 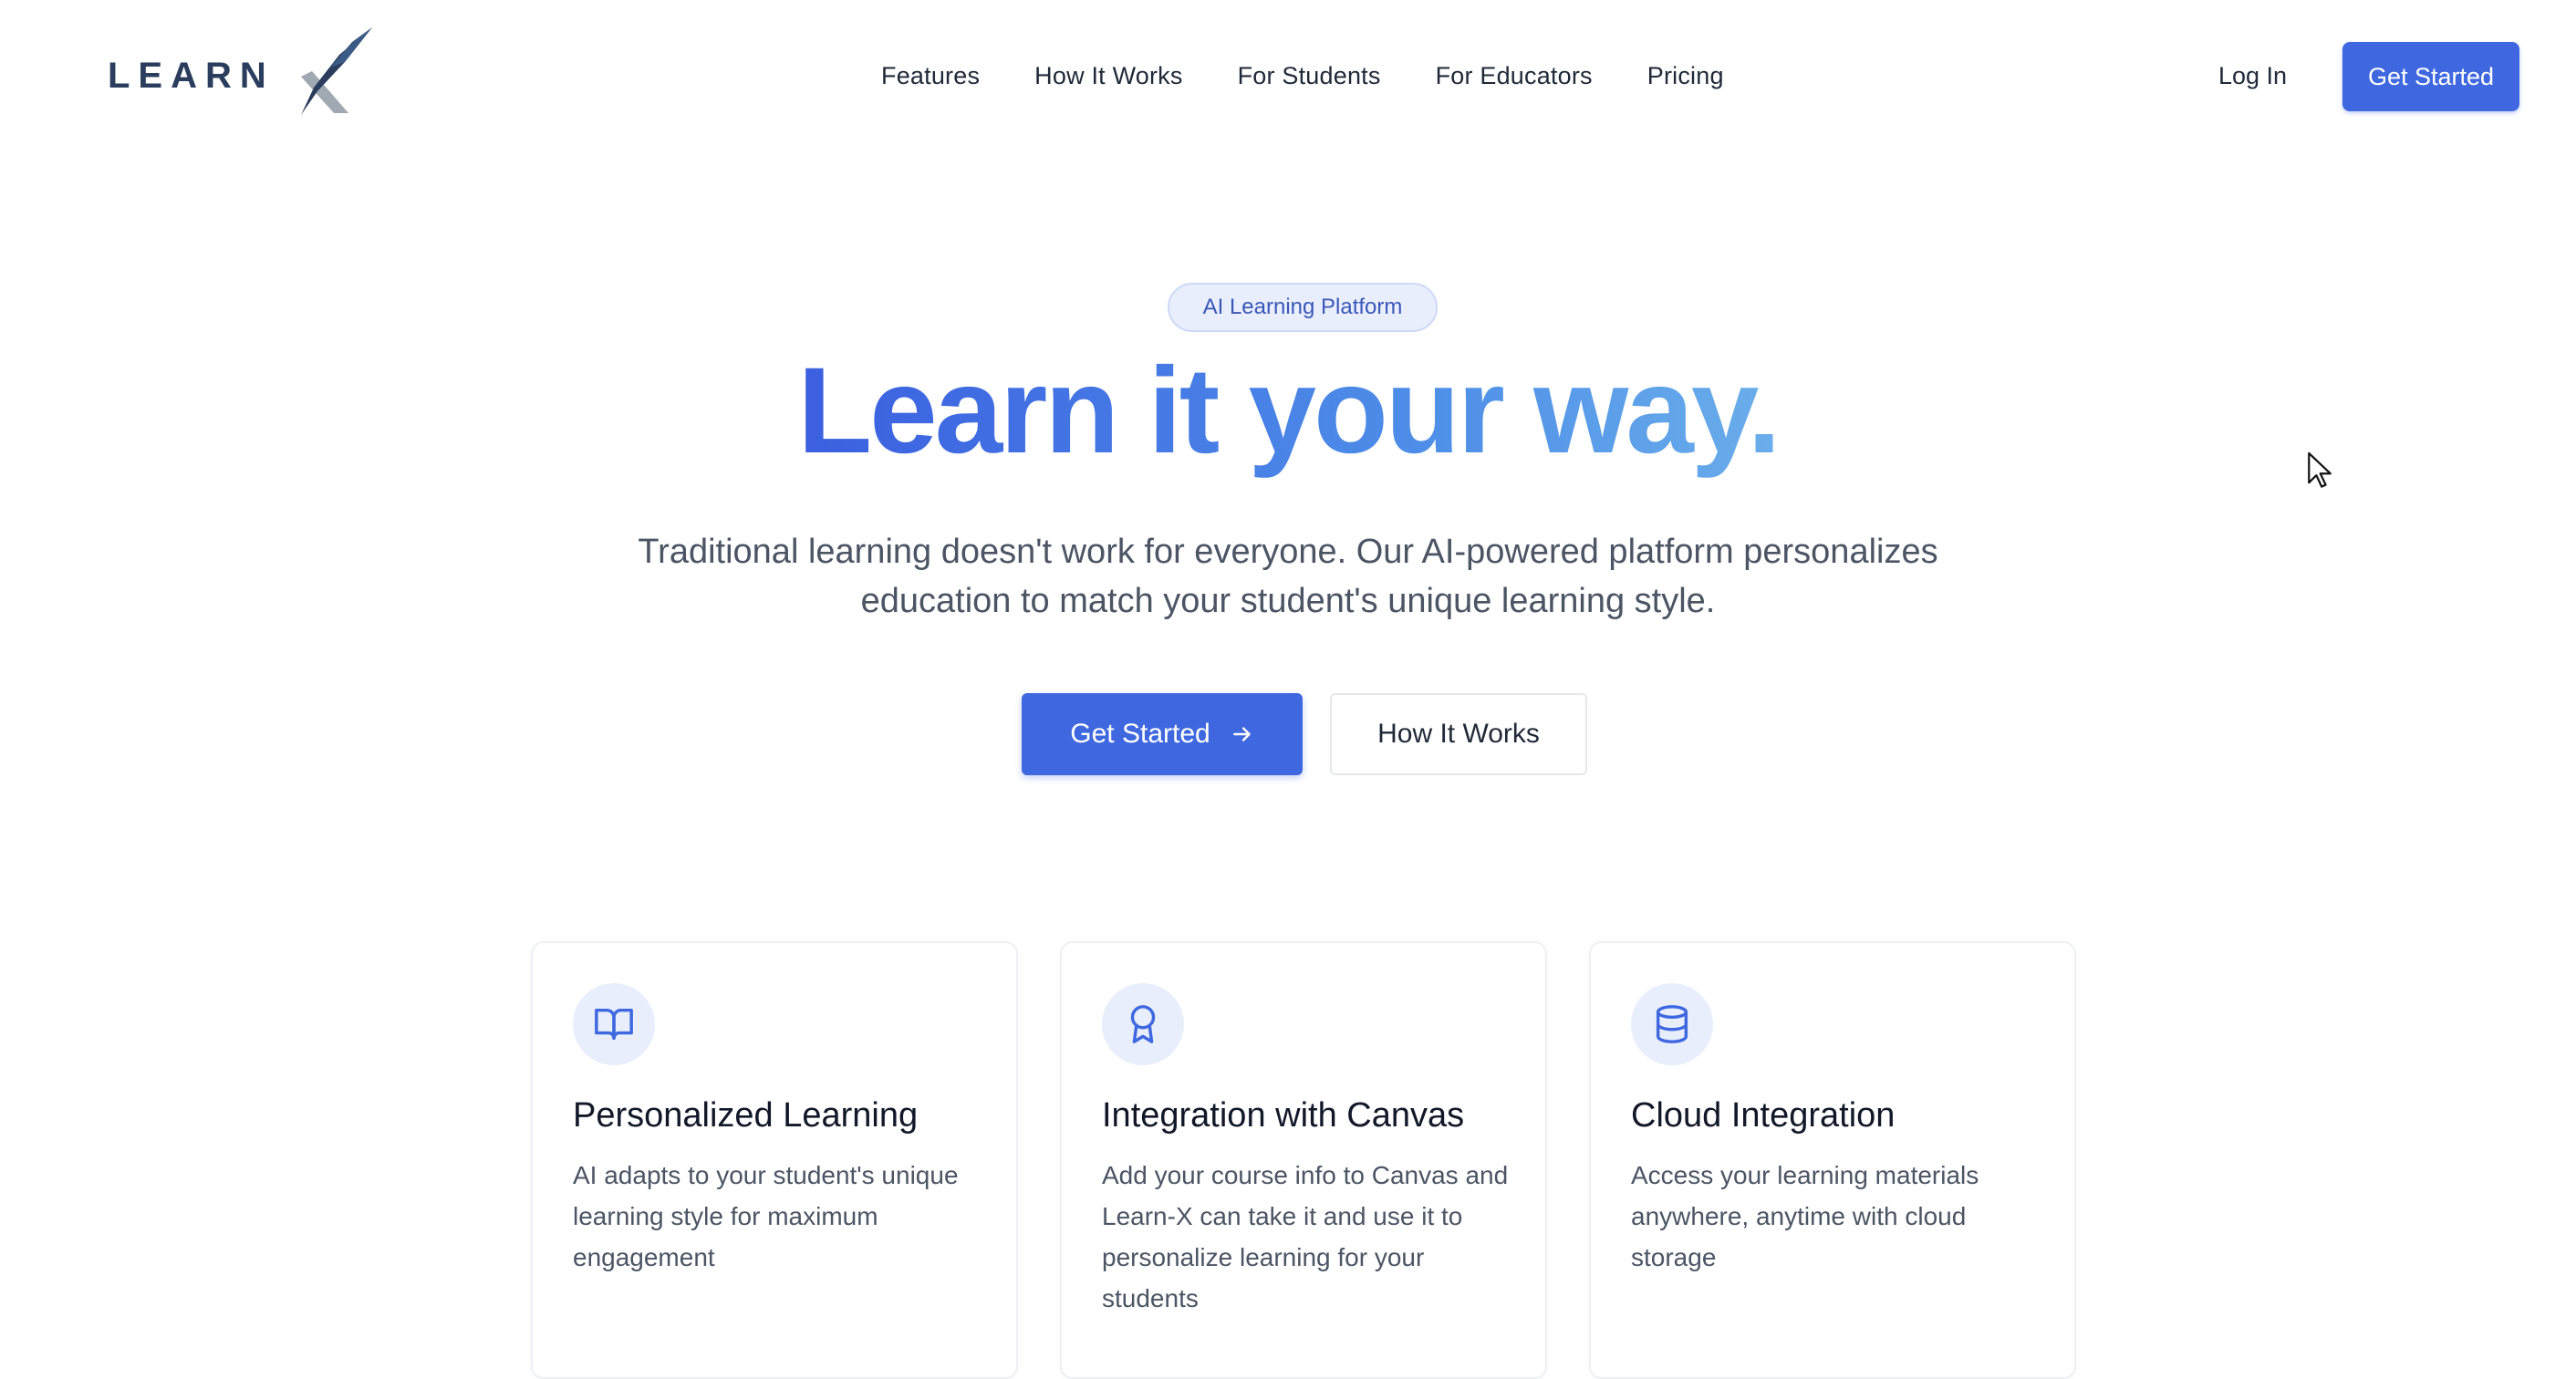 I want to click on nav-link-pricing: Pricing, so click(x=1685, y=76).